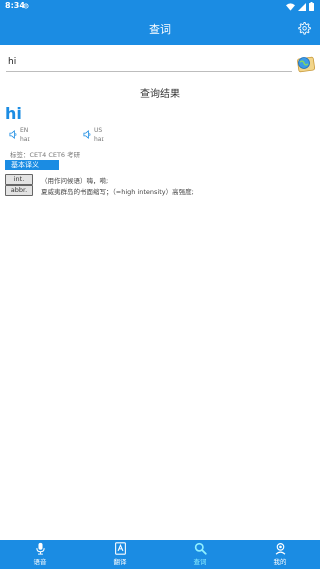 The image size is (320, 569). What do you see at coordinates (120, 548) in the screenshot?
I see `translate-icon` at bounding box center [120, 548].